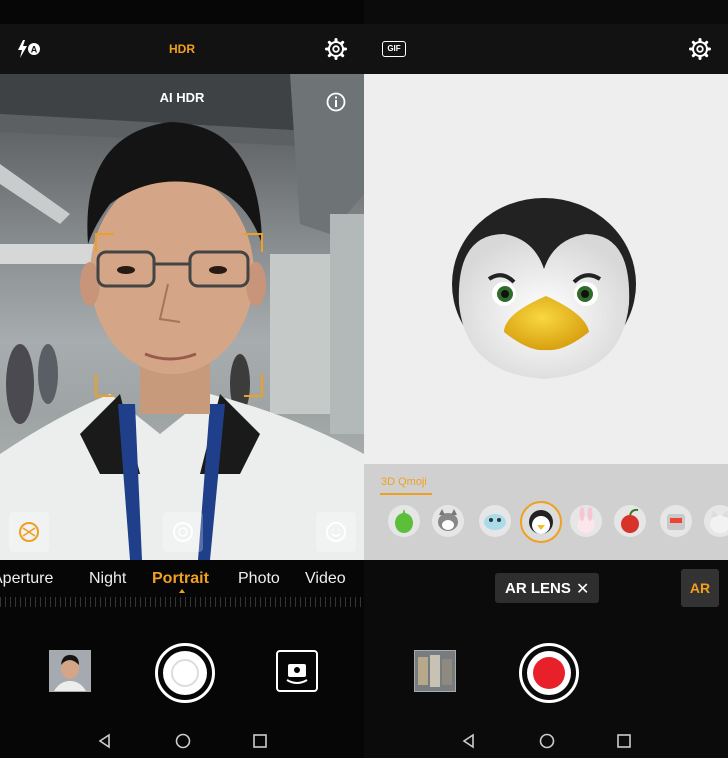 The width and height of the screenshot is (728, 758). What do you see at coordinates (34, 50) in the screenshot?
I see `svg-text: A` at bounding box center [34, 50].